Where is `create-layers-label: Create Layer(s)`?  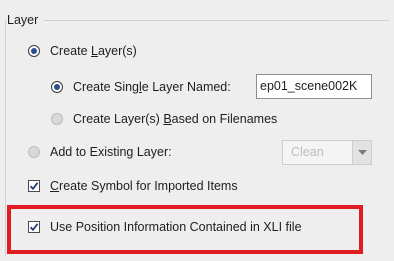 create-layers-label: Create Layer(s) is located at coordinates (93, 51).